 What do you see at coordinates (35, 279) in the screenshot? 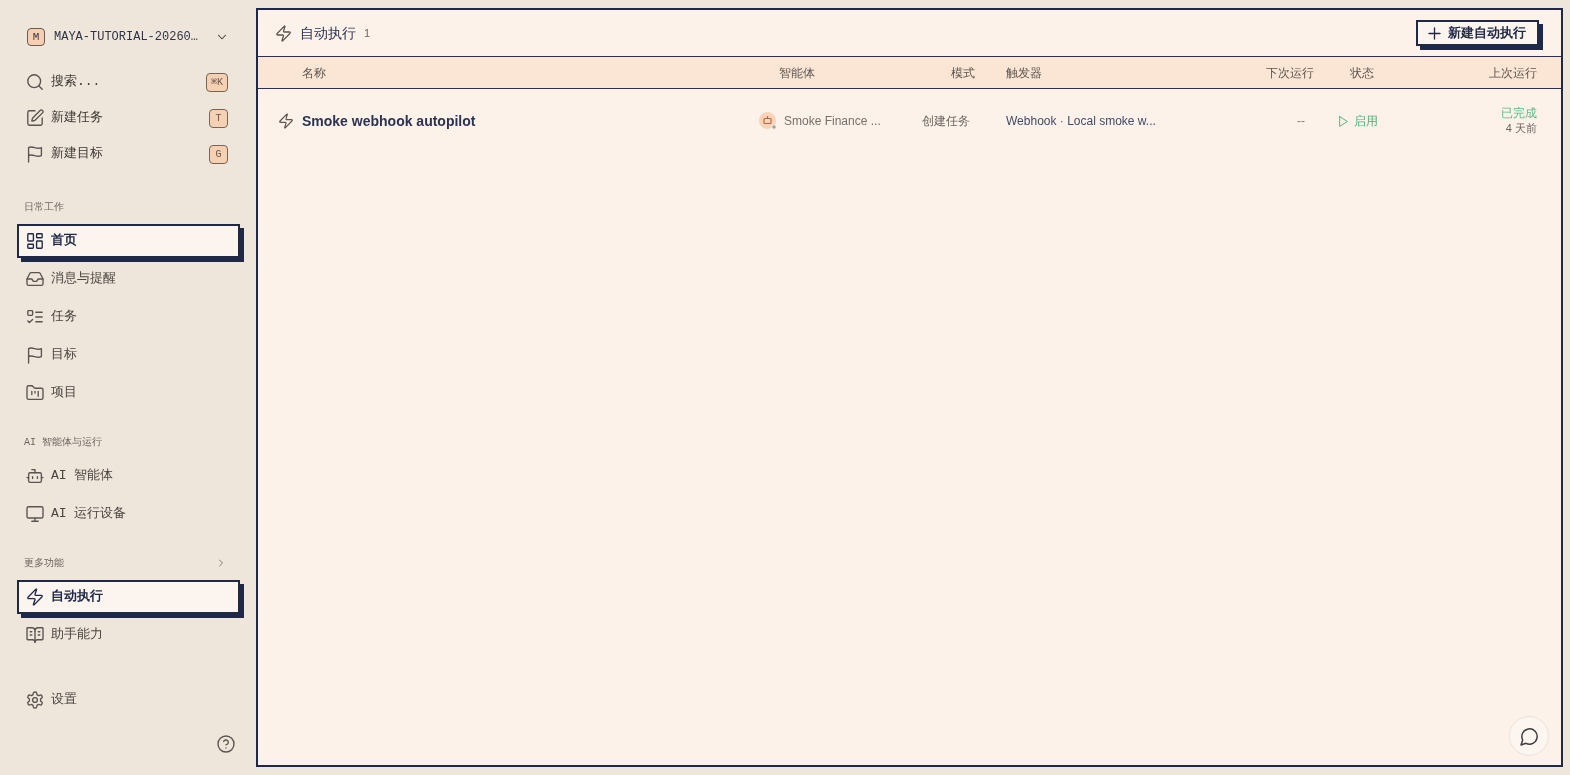
I see `inbox-icon` at bounding box center [35, 279].